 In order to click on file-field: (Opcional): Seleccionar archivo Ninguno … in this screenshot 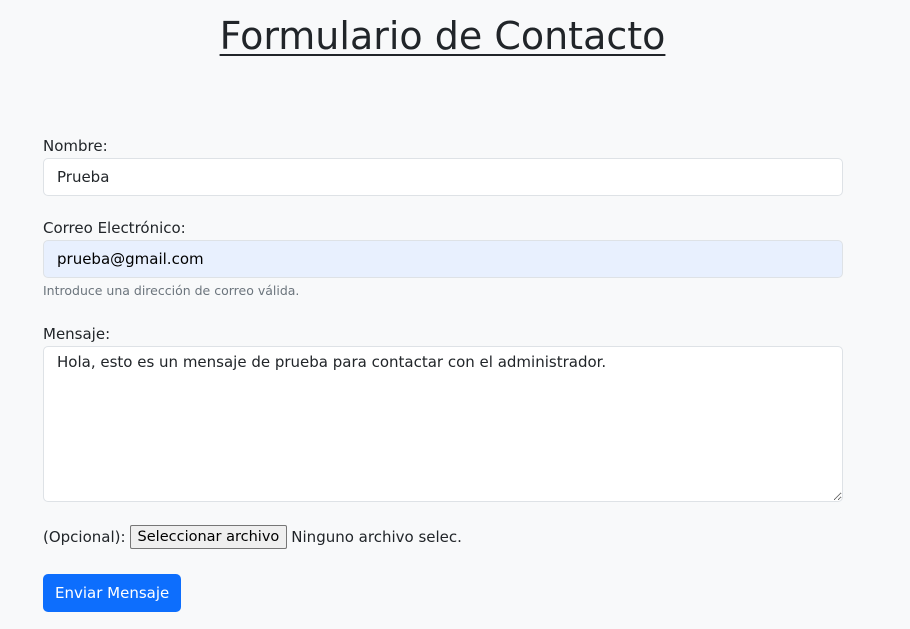, I will do `click(252, 537)`.